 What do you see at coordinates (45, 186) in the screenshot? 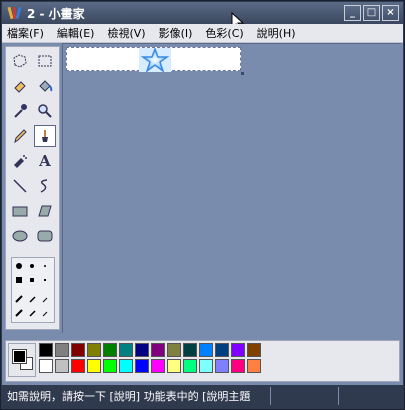
I see `curve-icon` at bounding box center [45, 186].